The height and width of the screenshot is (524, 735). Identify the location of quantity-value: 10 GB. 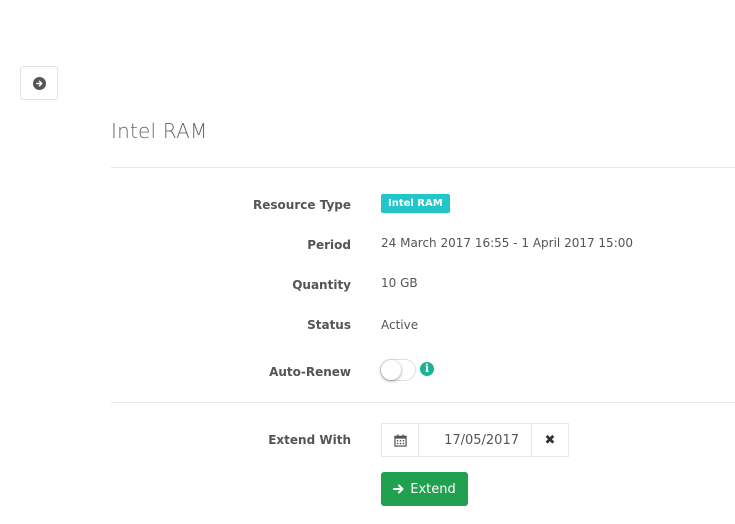
(399, 283).